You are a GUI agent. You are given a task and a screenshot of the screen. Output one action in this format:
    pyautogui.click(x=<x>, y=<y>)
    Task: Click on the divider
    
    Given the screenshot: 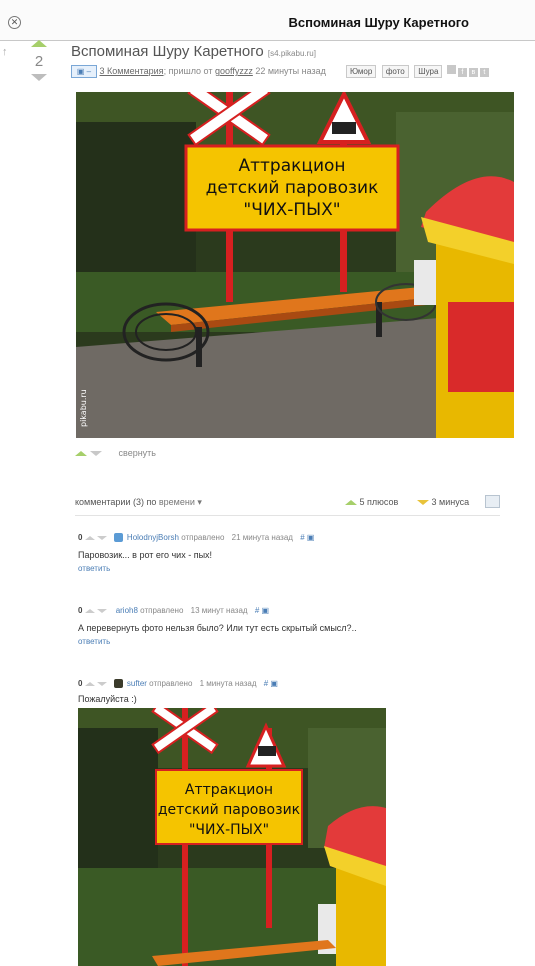 What is the action you would take?
    pyautogui.click(x=287, y=515)
    